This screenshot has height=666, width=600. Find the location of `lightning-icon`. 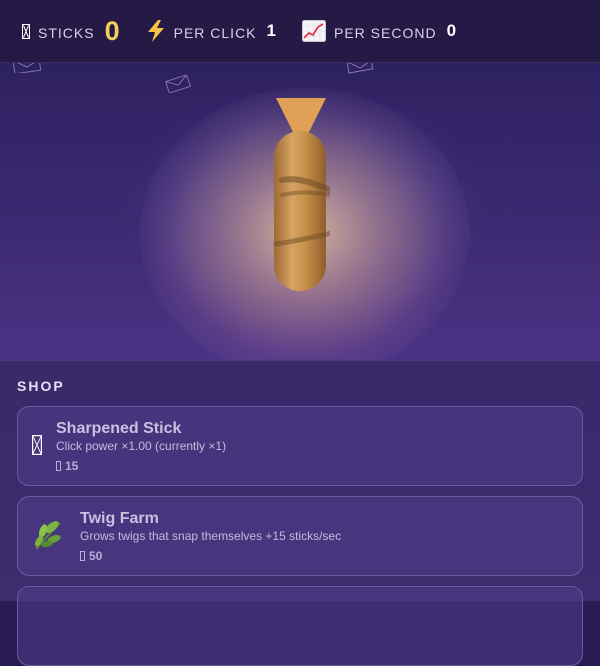

lightning-icon is located at coordinates (156, 31).